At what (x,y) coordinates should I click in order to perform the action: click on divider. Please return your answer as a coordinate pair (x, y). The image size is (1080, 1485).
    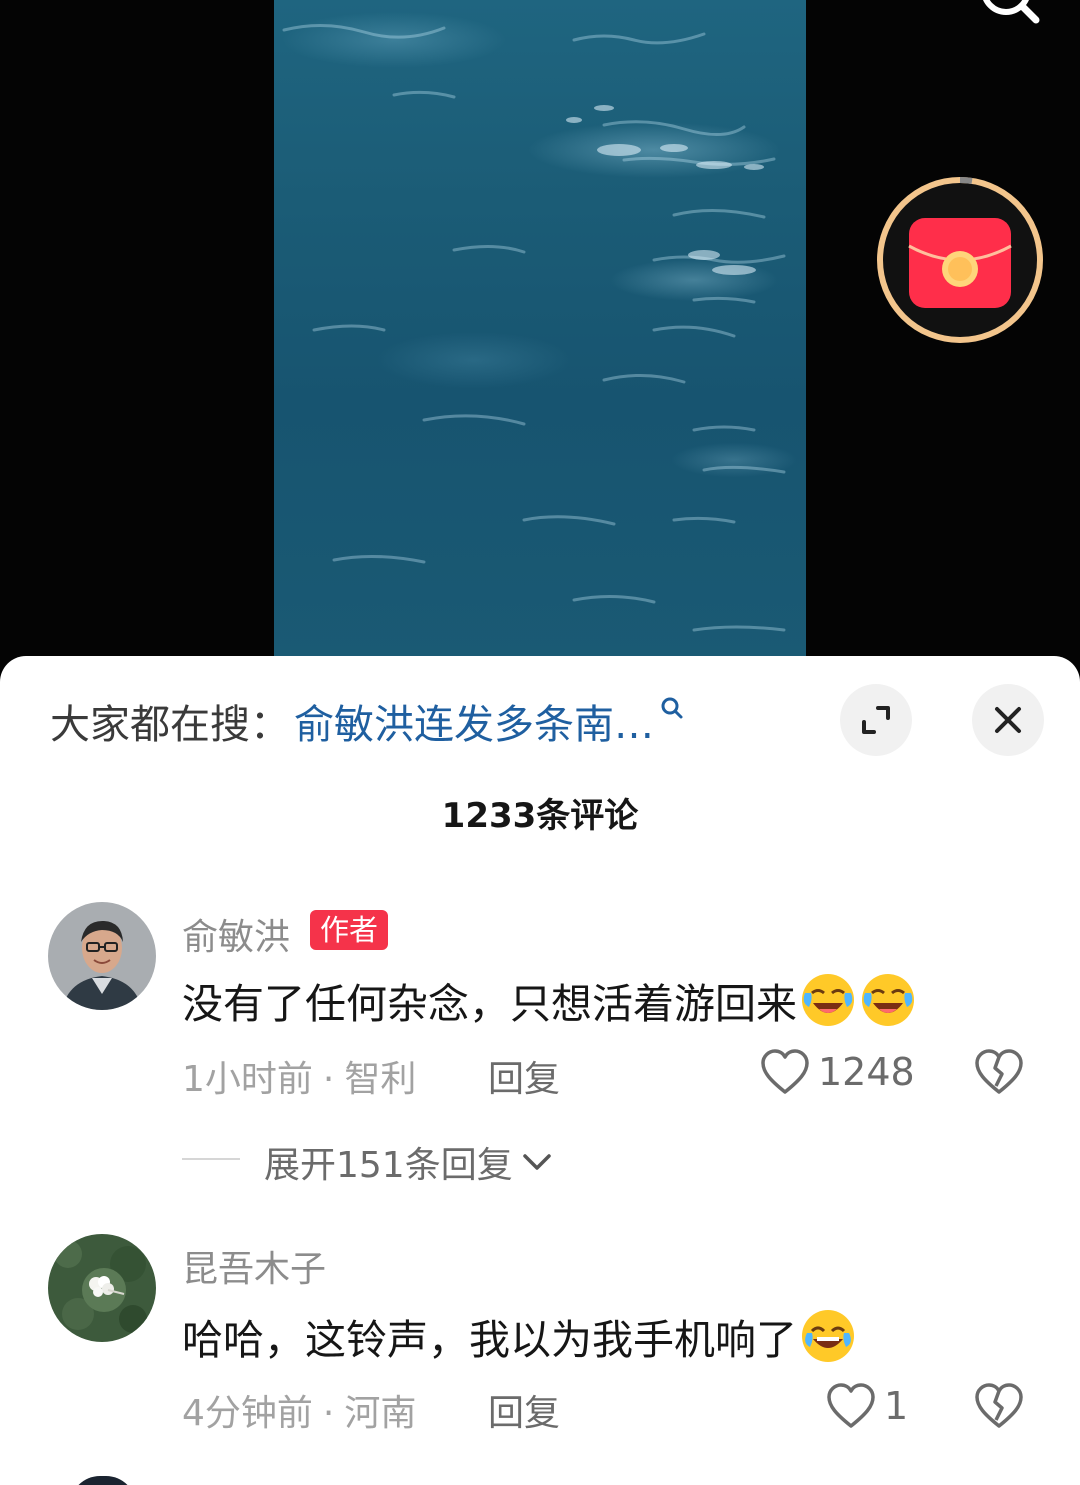
    Looking at the image, I should click on (211, 1159).